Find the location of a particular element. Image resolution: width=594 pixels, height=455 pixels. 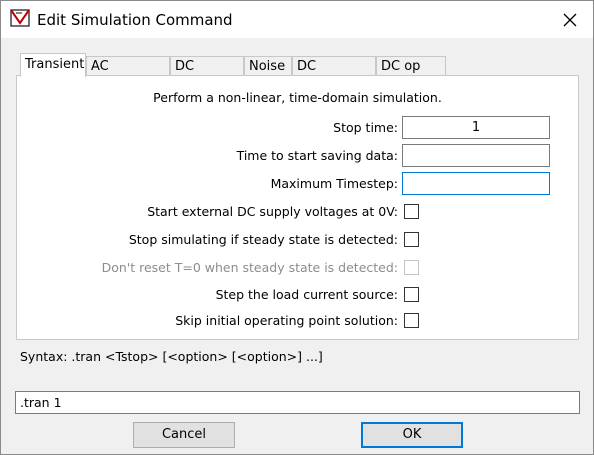

tab-transient: Transient is located at coordinates (53, 65).